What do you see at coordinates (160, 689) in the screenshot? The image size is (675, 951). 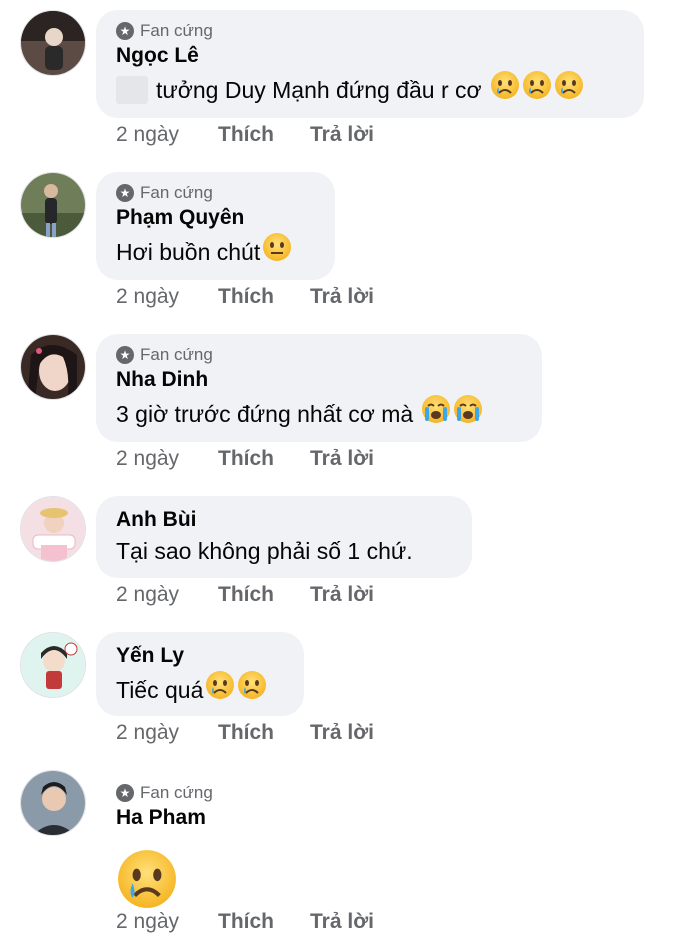 I see `comment-text: Tiếc quá` at bounding box center [160, 689].